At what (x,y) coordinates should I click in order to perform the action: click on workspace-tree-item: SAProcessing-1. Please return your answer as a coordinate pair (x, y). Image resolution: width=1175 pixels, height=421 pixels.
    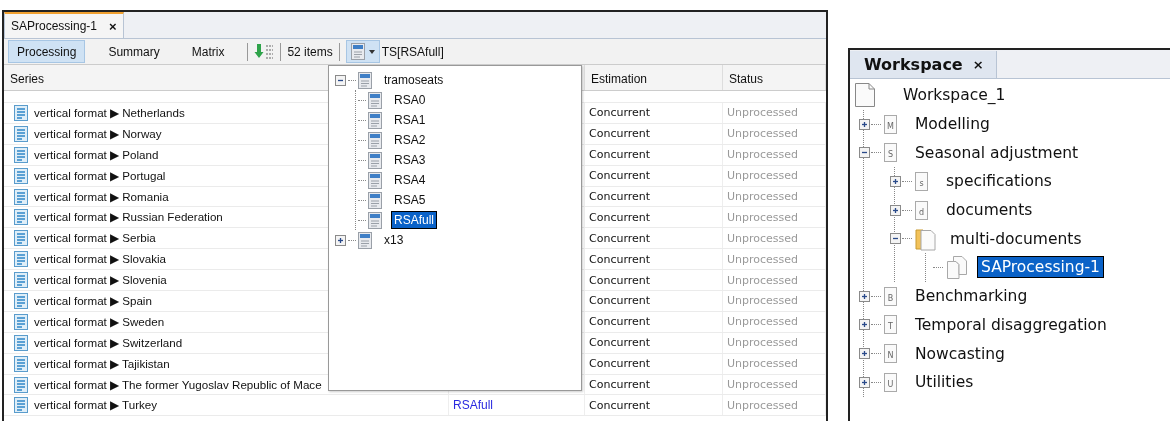
    Looking at the image, I should click on (1040, 267).